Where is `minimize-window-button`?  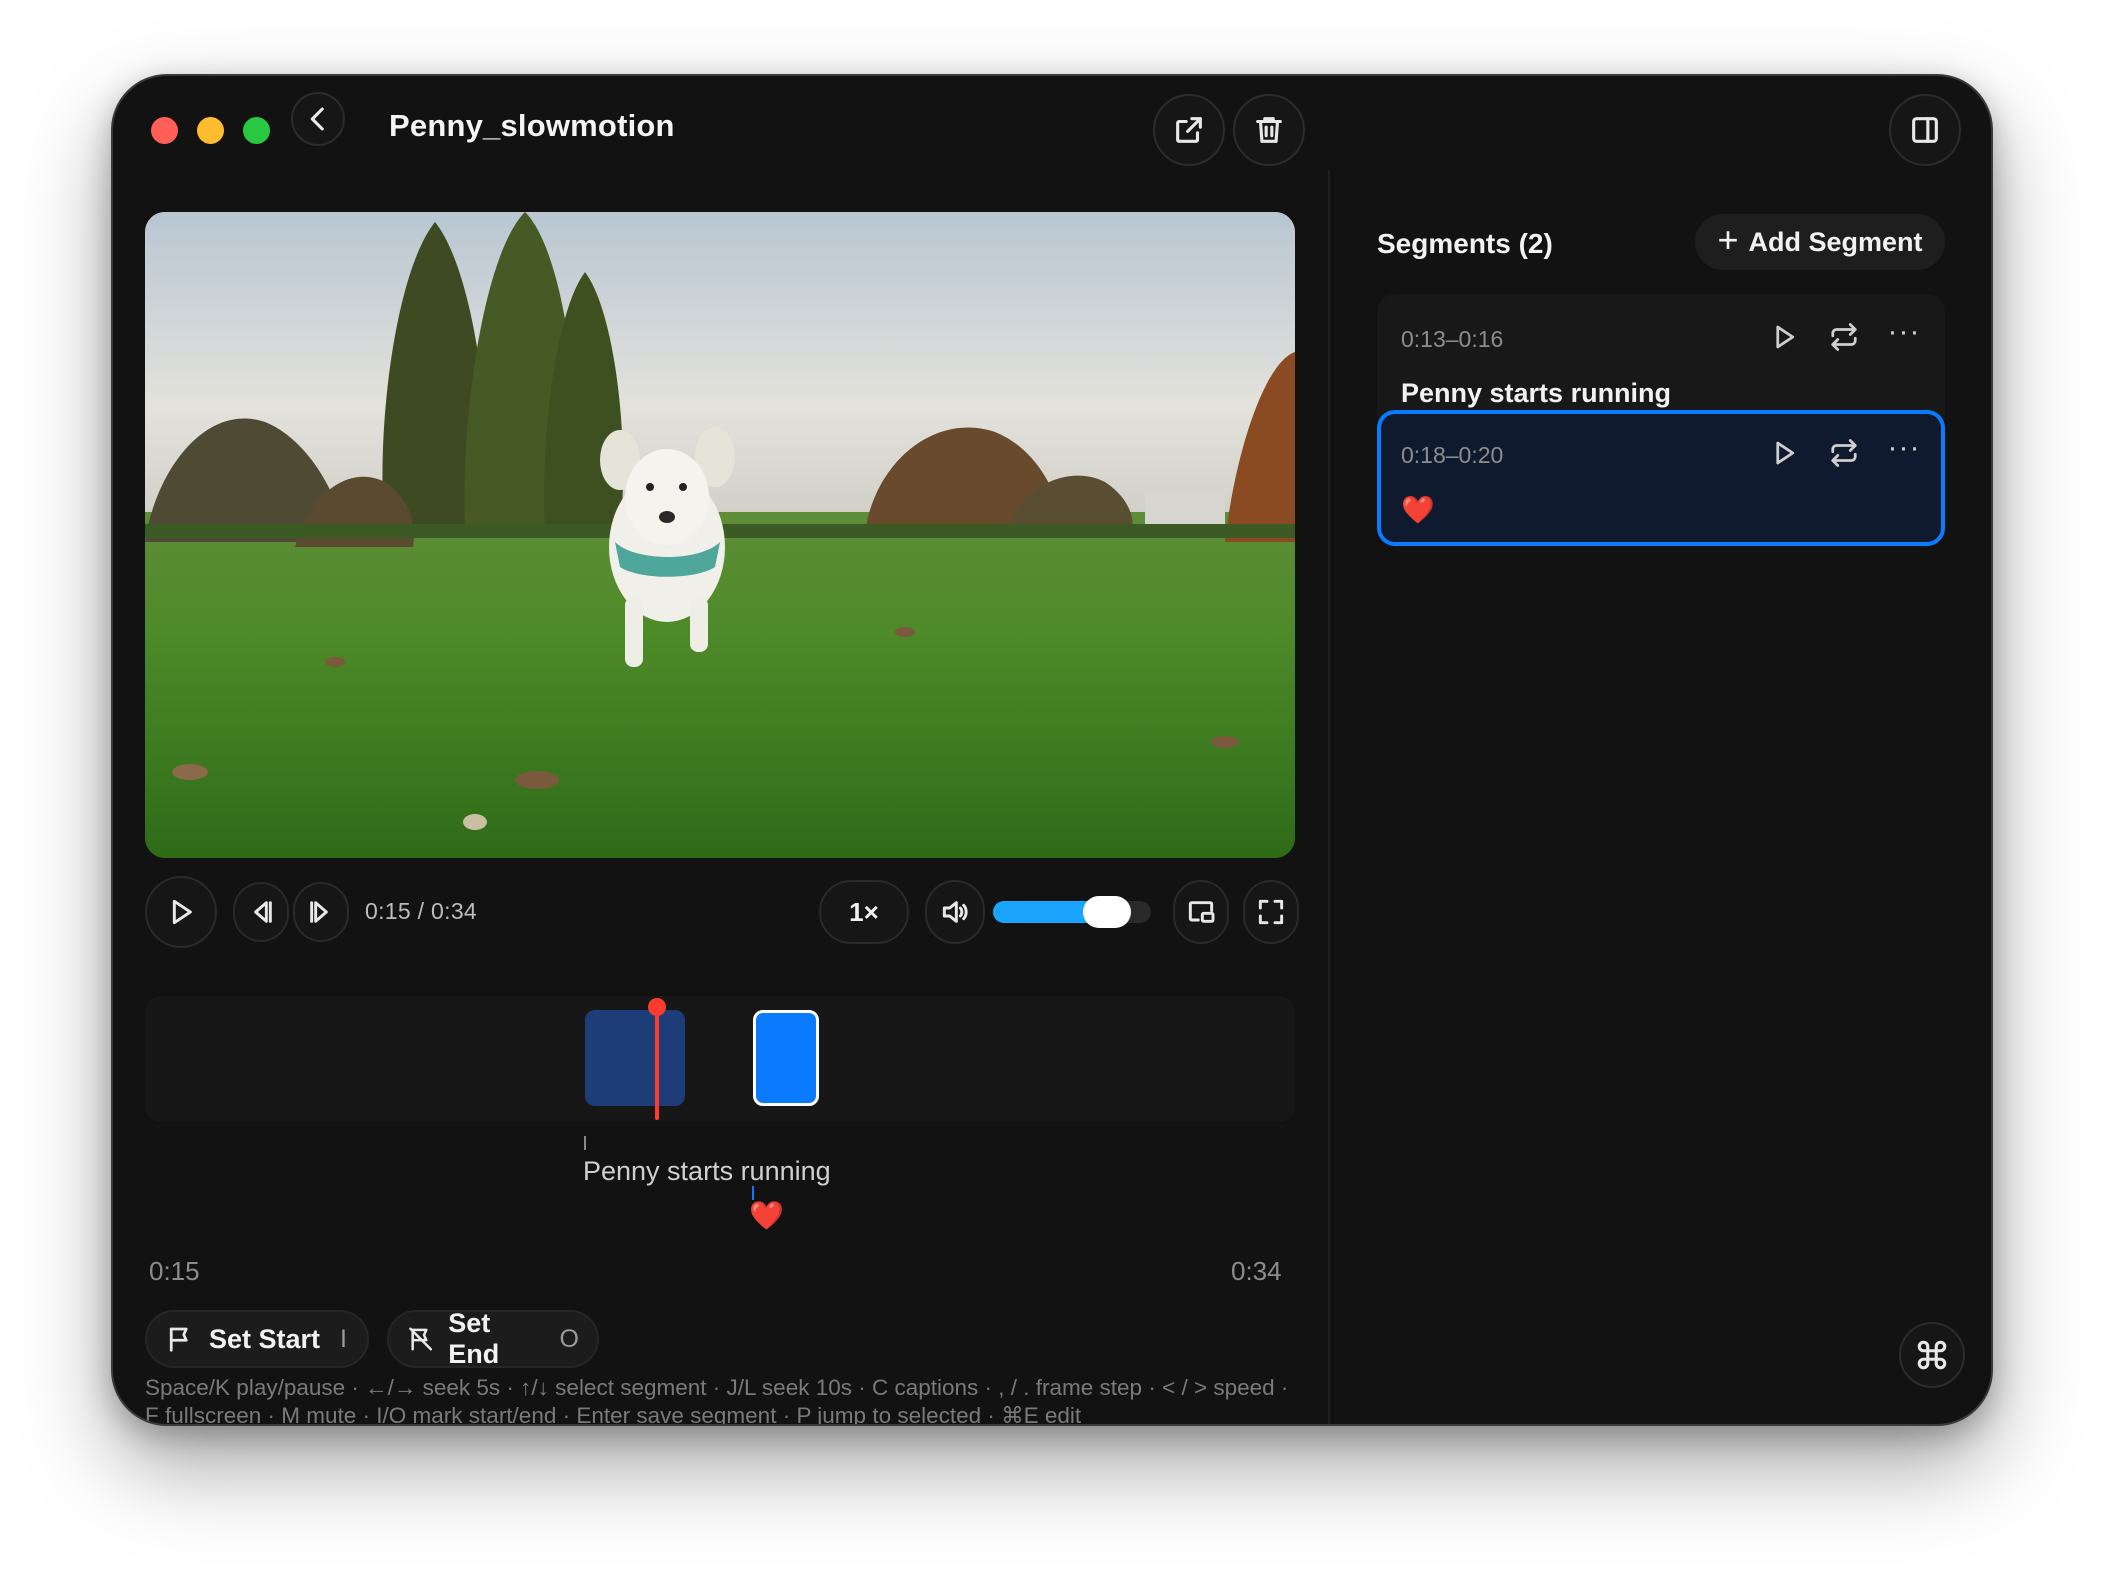 minimize-window-button is located at coordinates (210, 130).